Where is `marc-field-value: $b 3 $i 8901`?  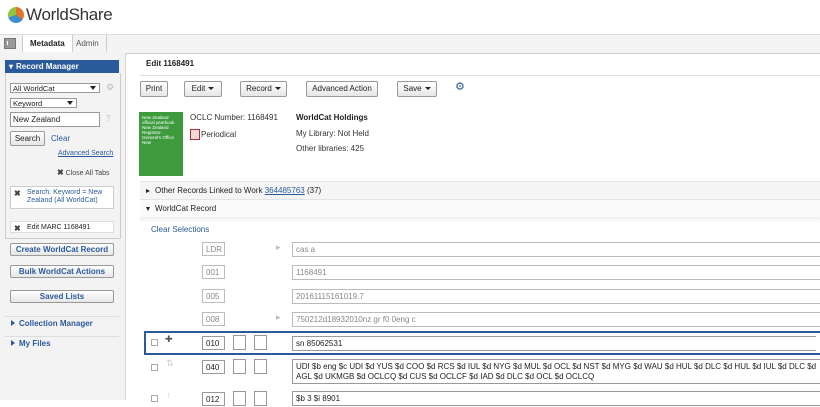 marc-field-value: $b 3 $i 8901 is located at coordinates (556, 398).